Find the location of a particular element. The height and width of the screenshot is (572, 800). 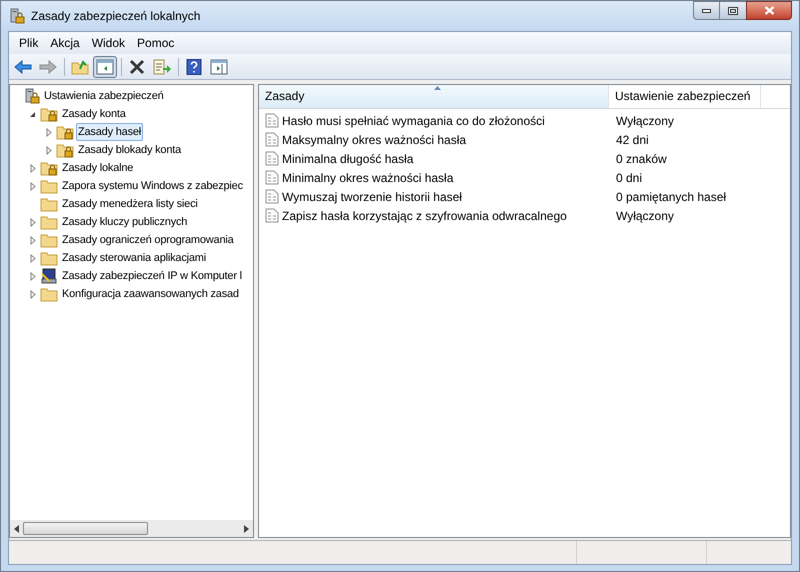

delete-icon is located at coordinates (137, 66).